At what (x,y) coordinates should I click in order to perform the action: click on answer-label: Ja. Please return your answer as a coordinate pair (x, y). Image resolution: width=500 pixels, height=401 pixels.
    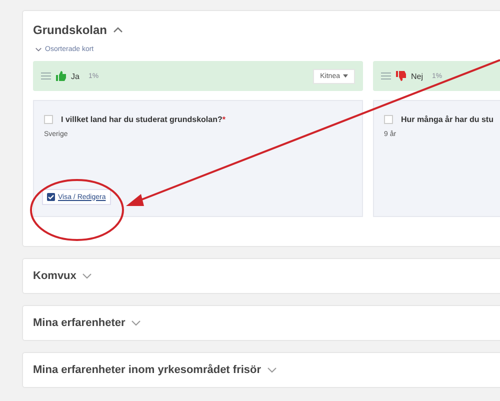
    Looking at the image, I should click on (75, 76).